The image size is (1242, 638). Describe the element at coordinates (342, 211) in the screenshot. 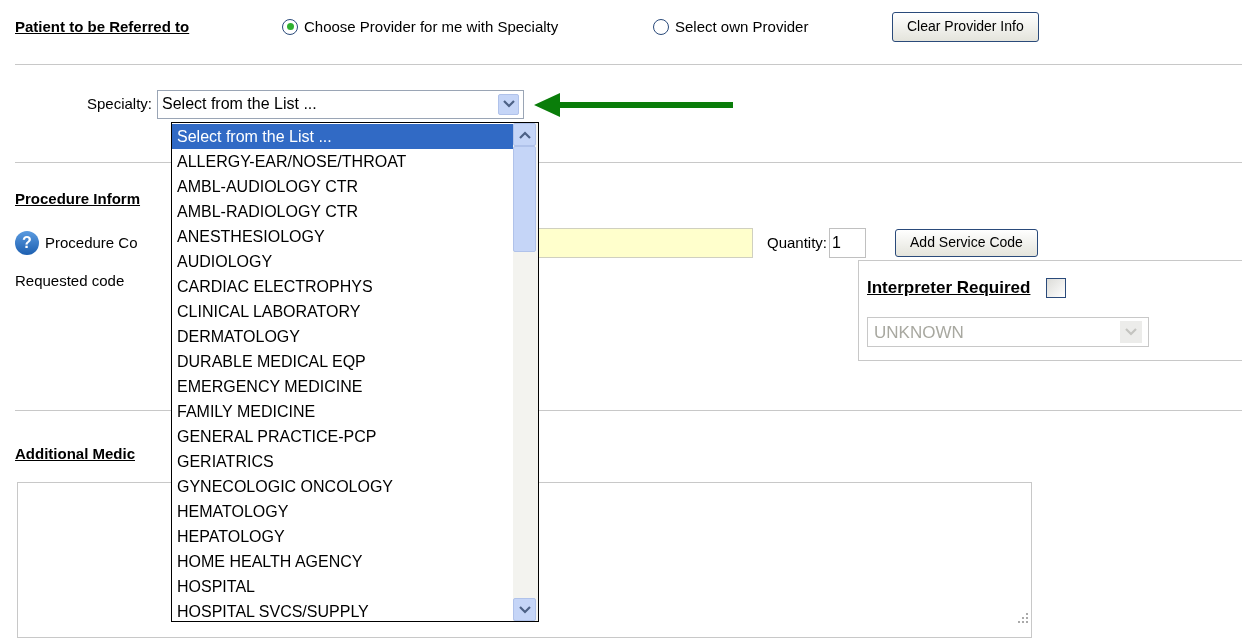

I see `dropdown-option: AMBL-RADIOLOGY CTR` at that location.